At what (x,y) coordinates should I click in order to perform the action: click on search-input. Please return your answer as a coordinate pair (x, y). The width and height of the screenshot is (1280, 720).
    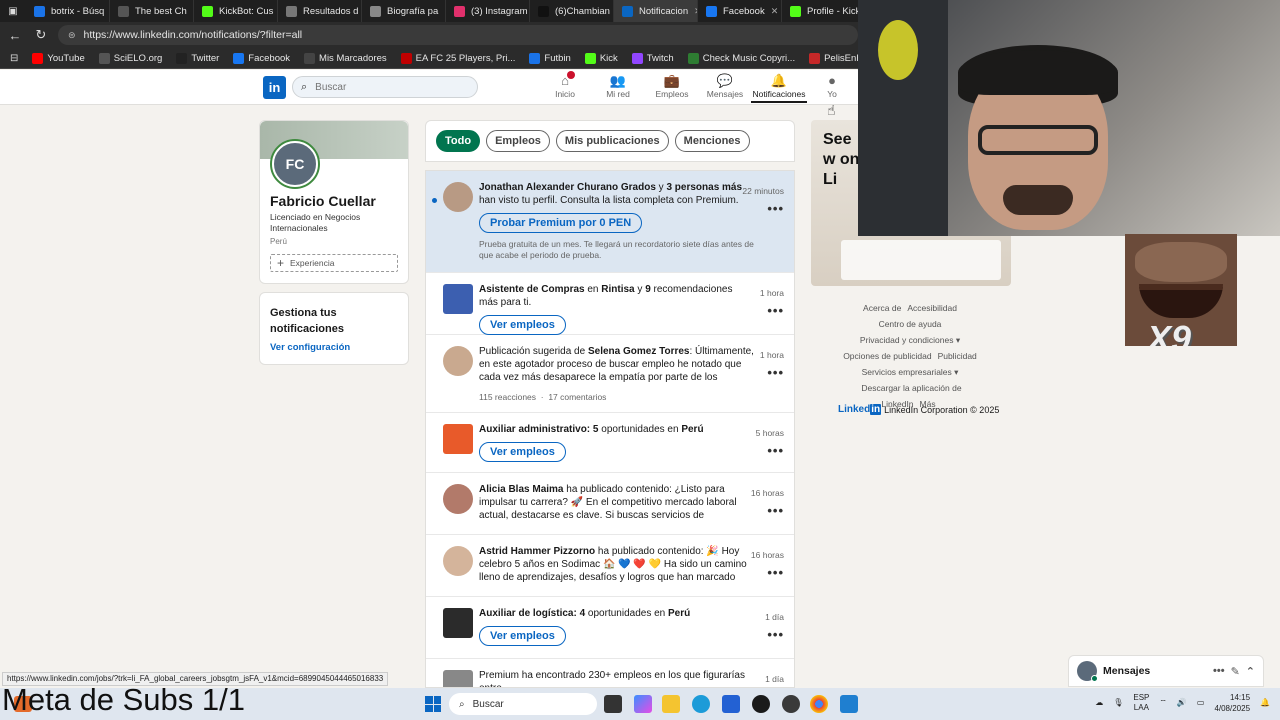
    Looking at the image, I should click on (385, 87).